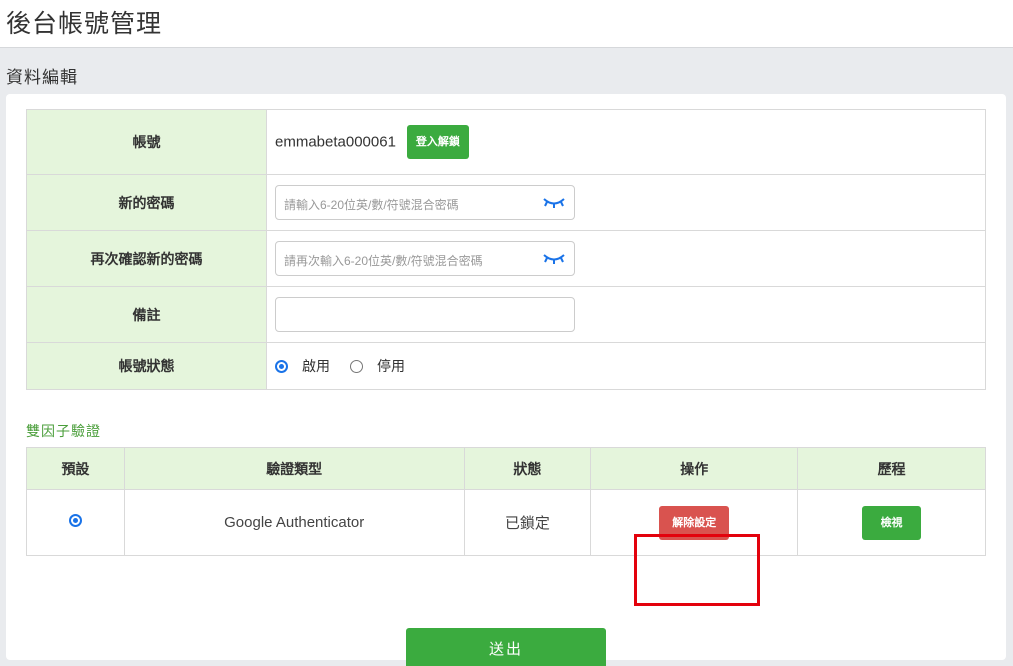 The image size is (1013, 666). I want to click on status-enabled-label: 啟用, so click(316, 366).